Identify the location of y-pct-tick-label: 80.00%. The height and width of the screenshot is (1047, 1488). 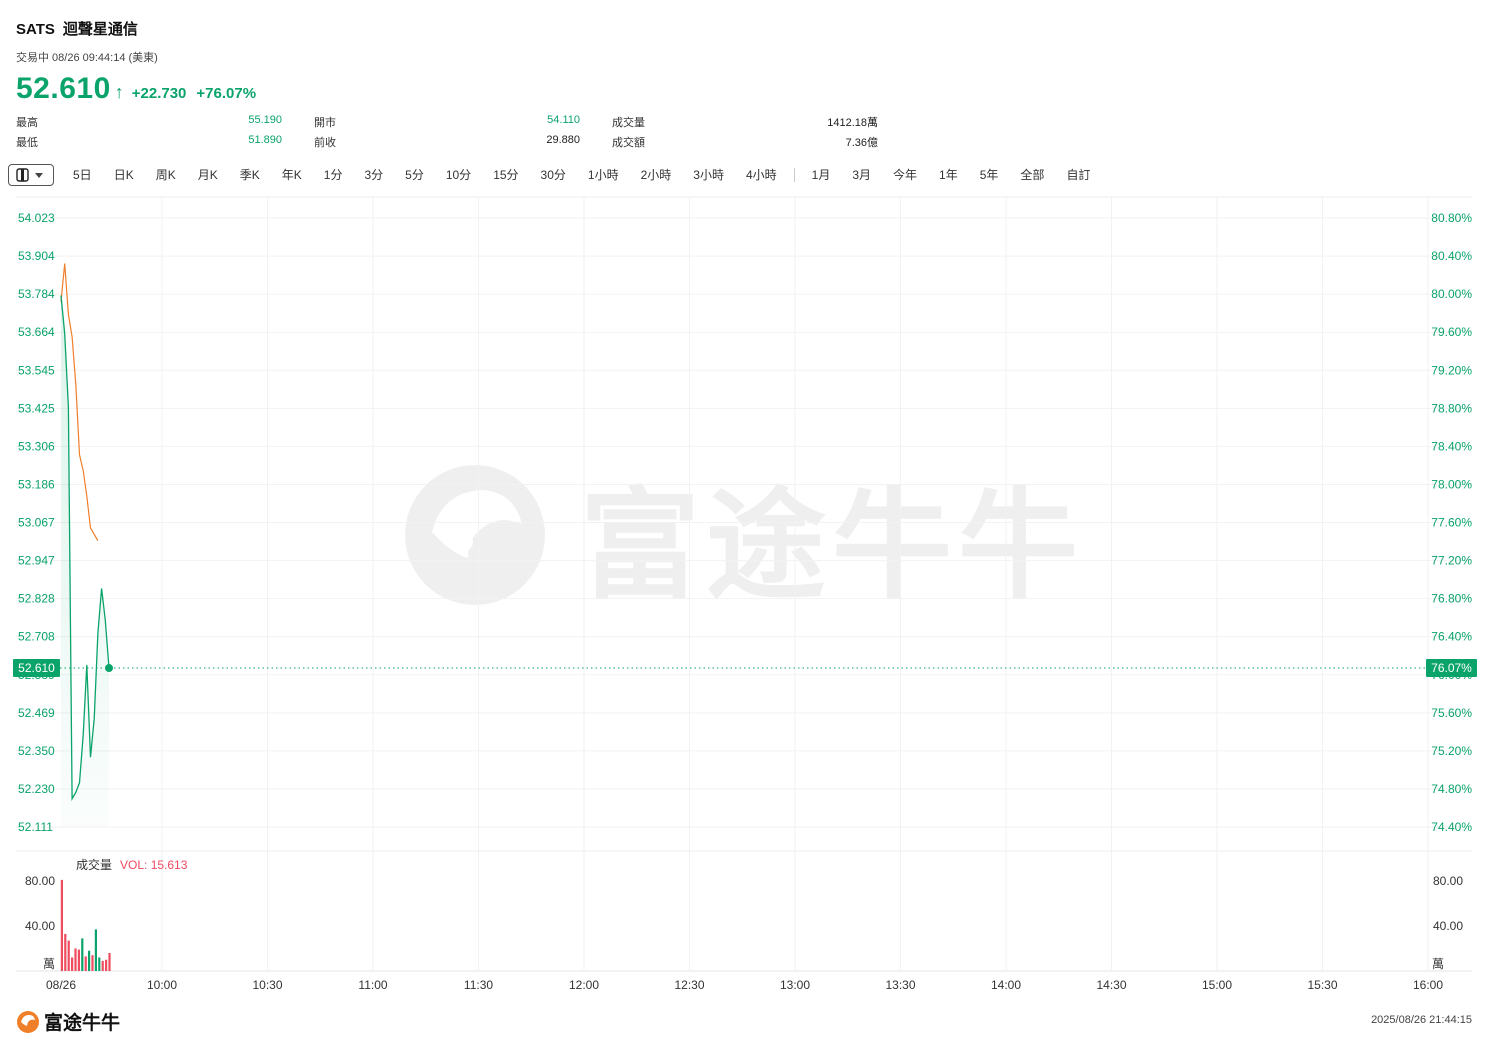
(1451, 294).